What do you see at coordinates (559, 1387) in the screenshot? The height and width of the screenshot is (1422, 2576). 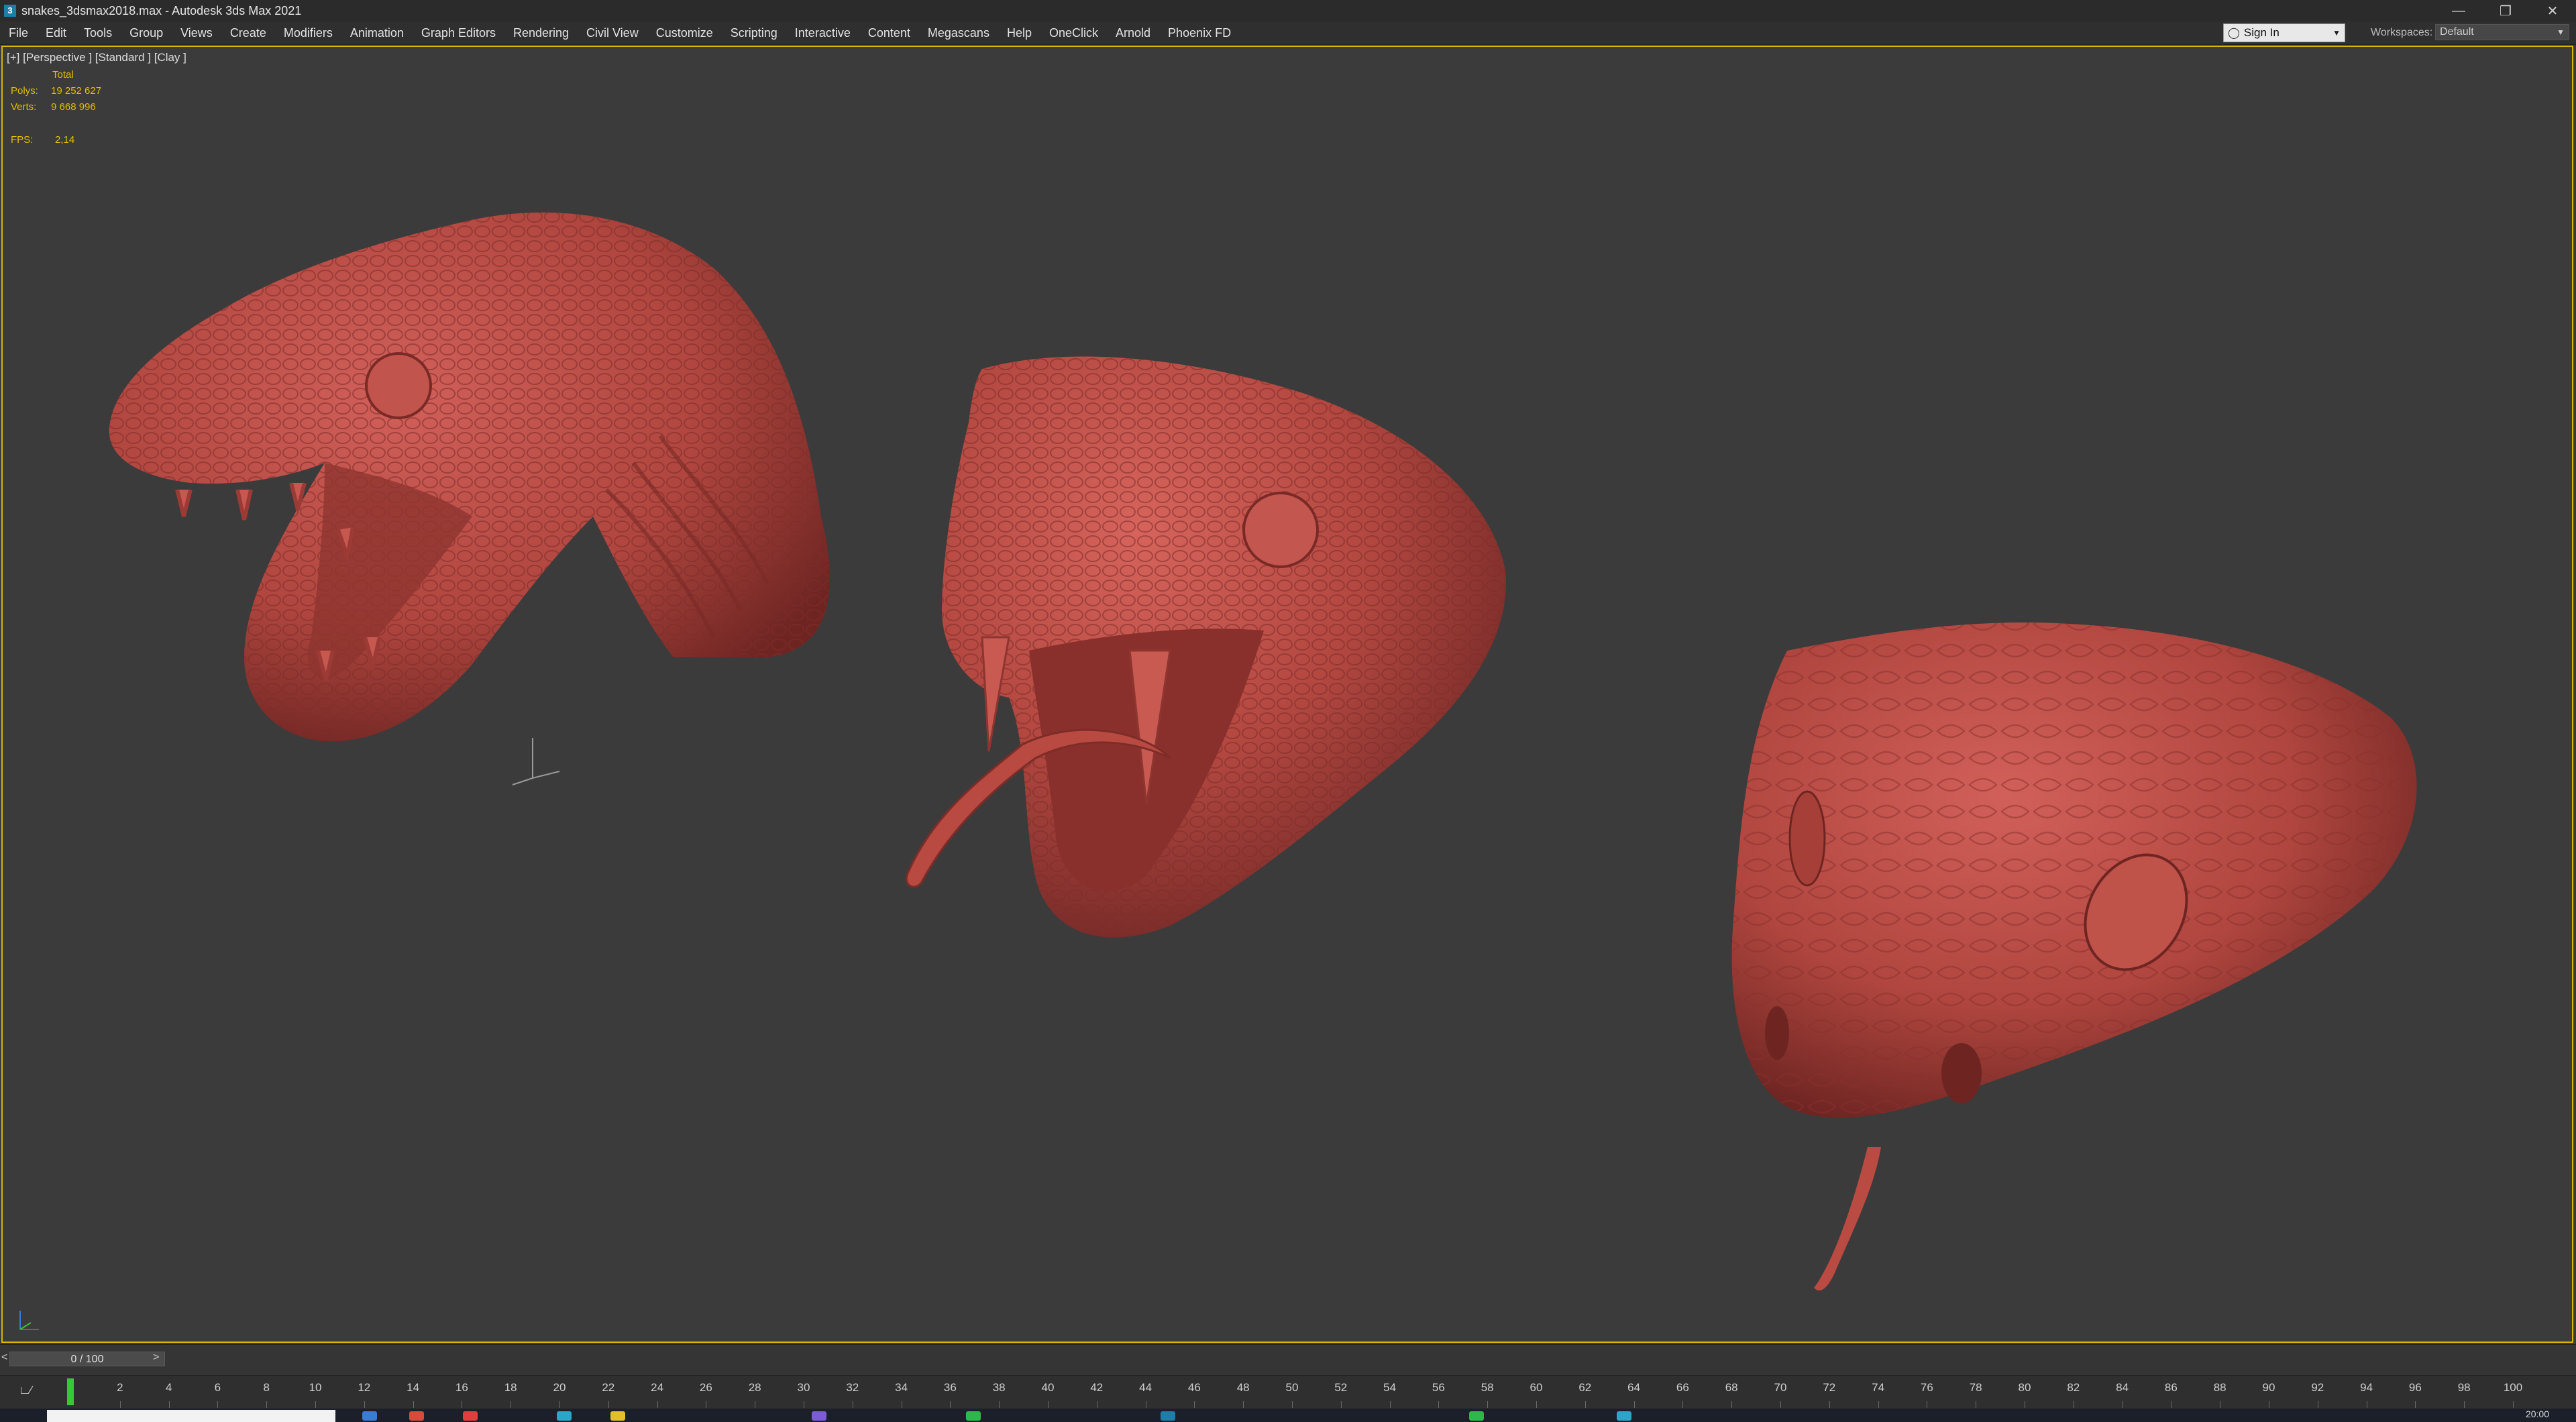 I see `frame-tick-label: 20` at bounding box center [559, 1387].